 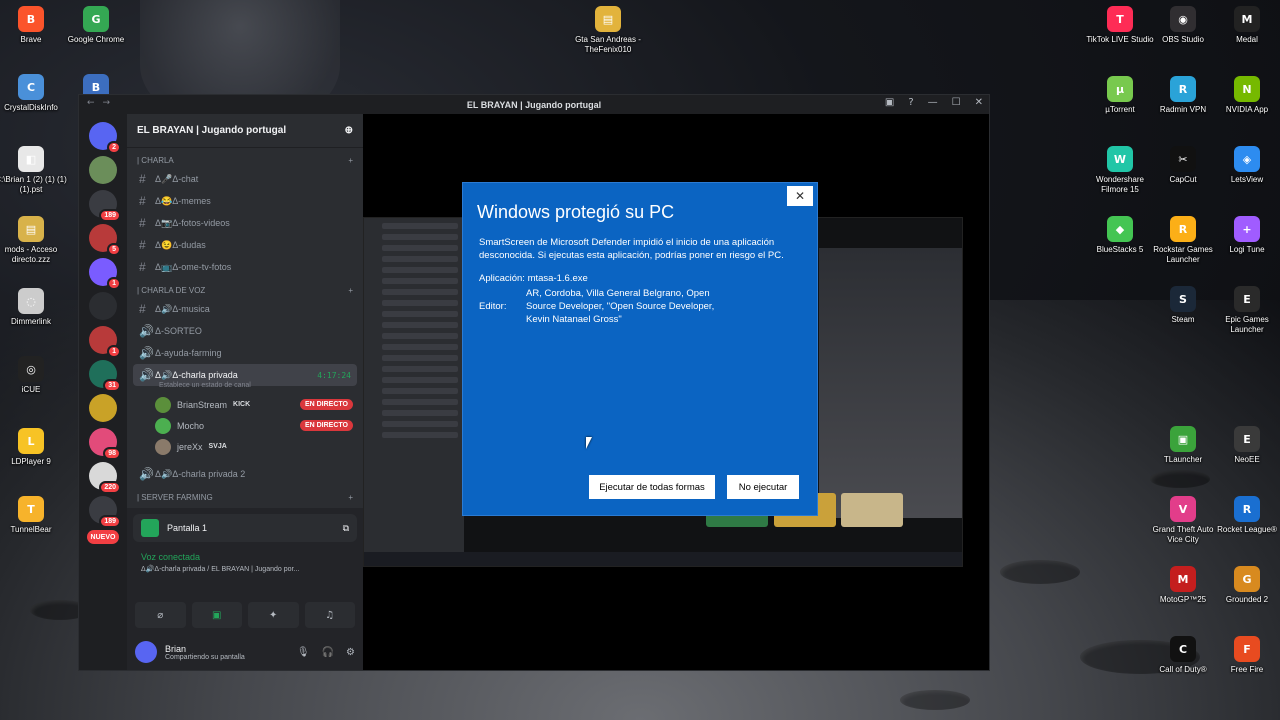 I want to click on headphones-icon: 🎧, so click(x=328, y=652).